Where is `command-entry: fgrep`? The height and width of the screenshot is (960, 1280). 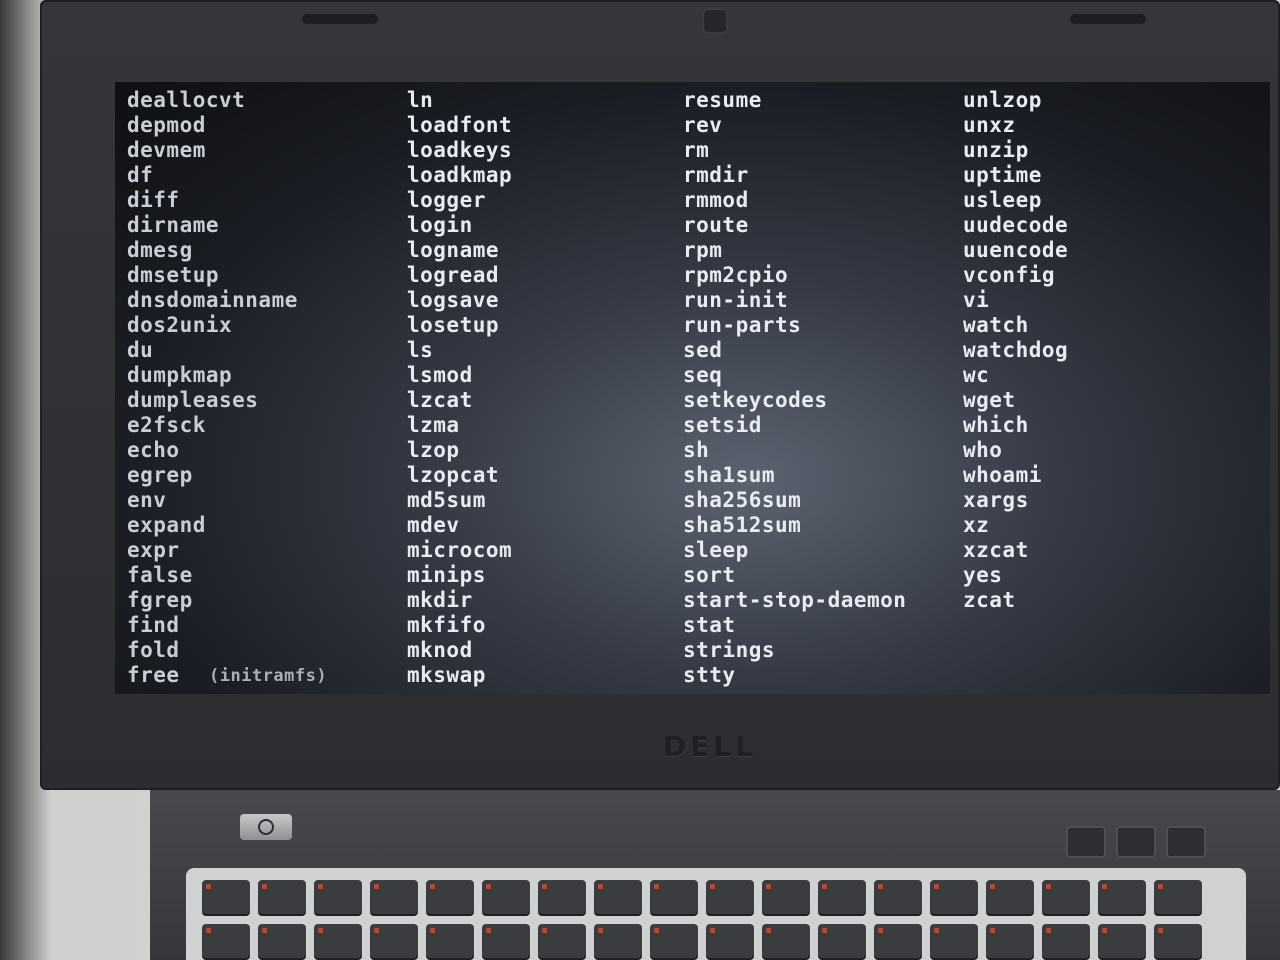 command-entry: fgrep is located at coordinates (160, 600).